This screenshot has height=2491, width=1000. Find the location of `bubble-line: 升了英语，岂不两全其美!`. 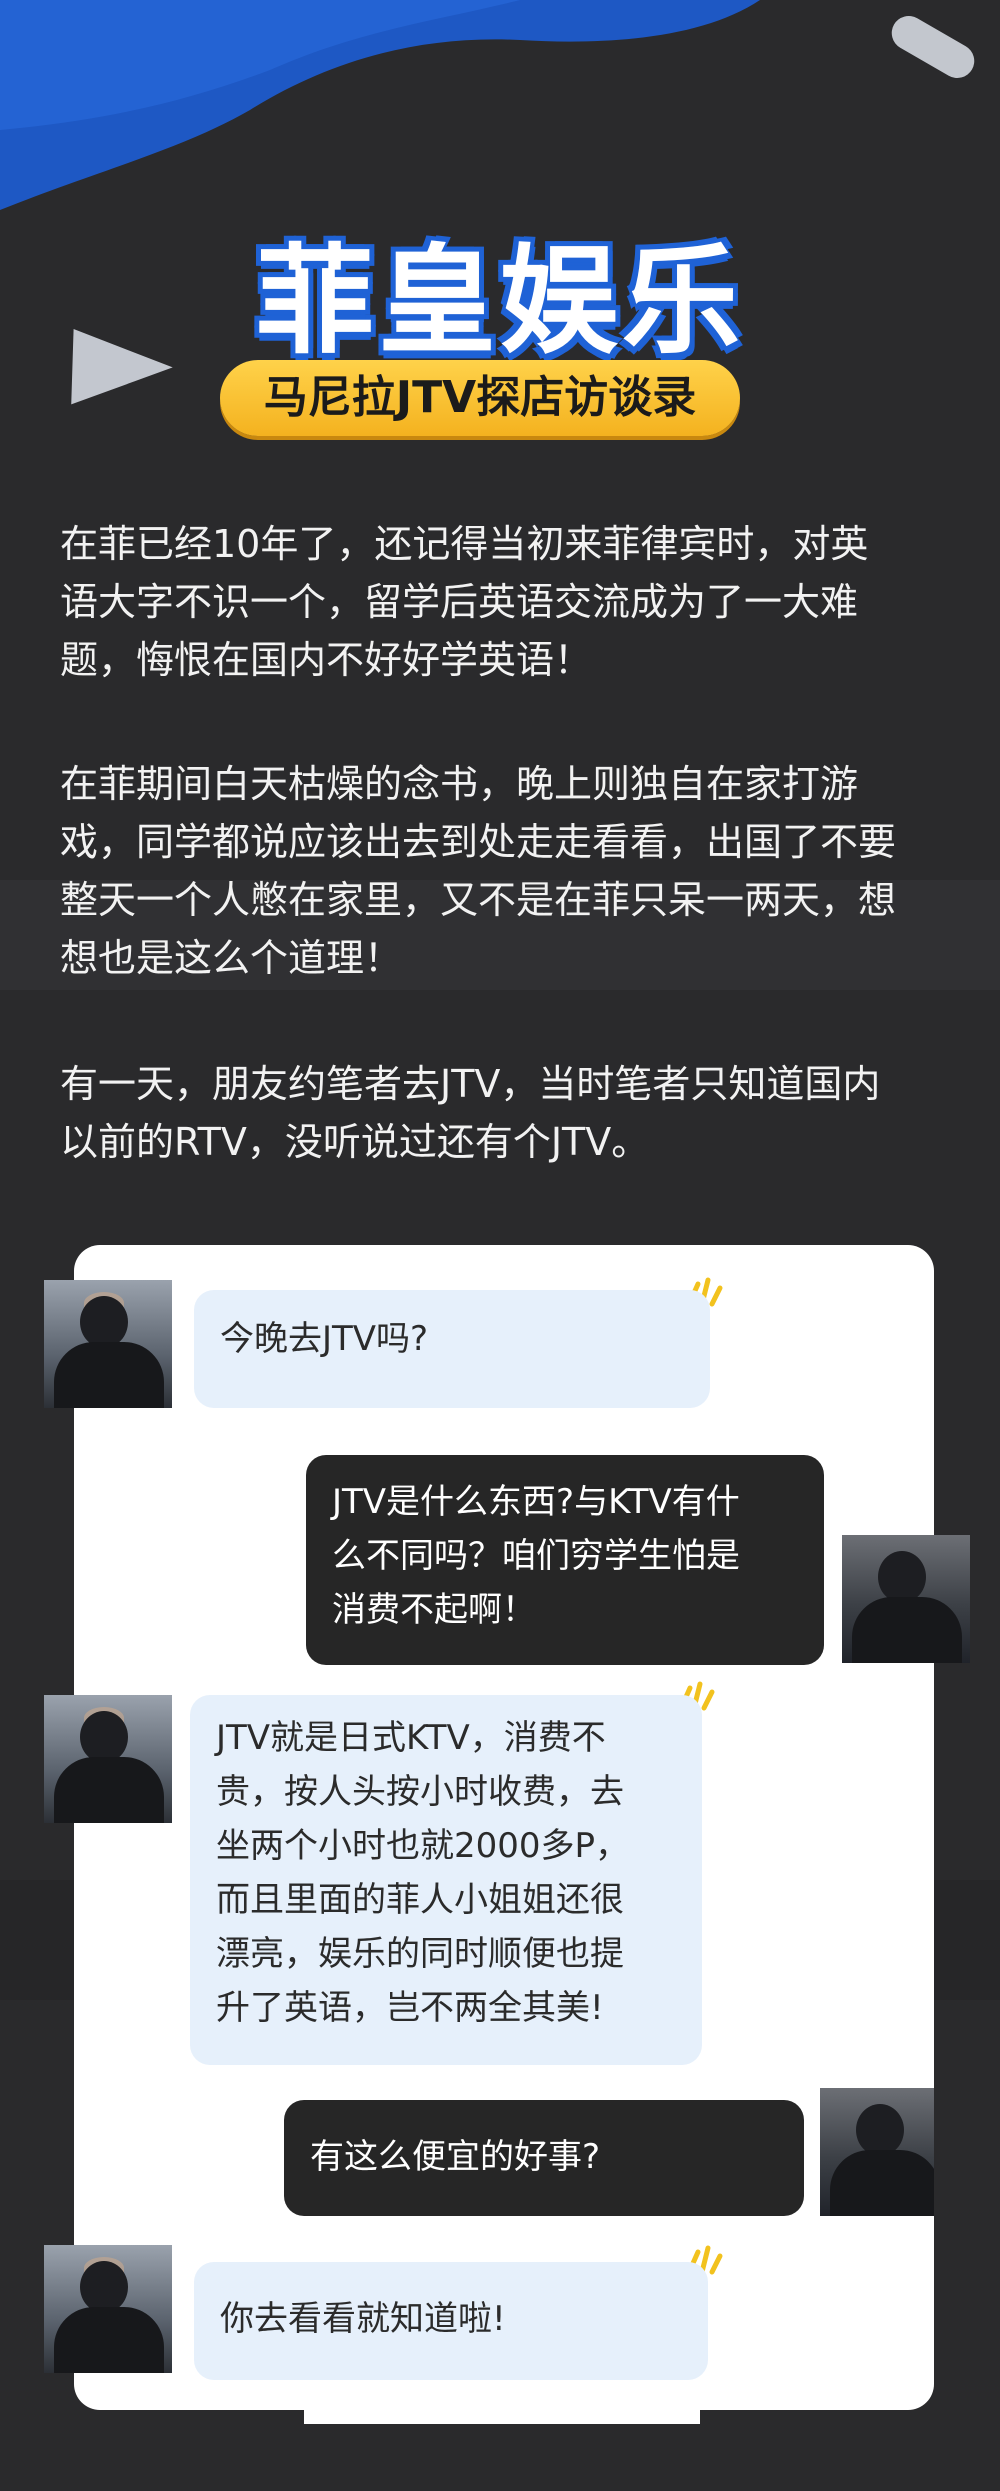

bubble-line: 升了英语，岂不两全其美! is located at coordinates (410, 2008).